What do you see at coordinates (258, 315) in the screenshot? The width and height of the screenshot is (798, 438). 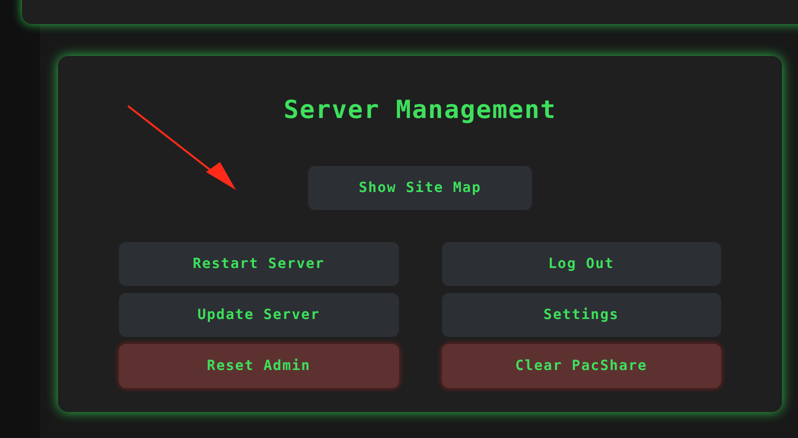 I see `action-button: Update Server` at bounding box center [258, 315].